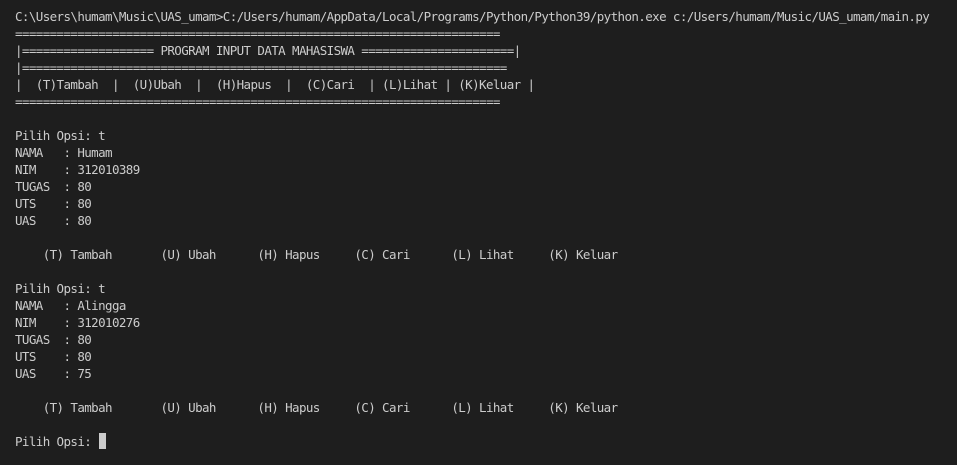  What do you see at coordinates (64, 152) in the screenshot?
I see `record-nama: NAMA : Humam` at bounding box center [64, 152].